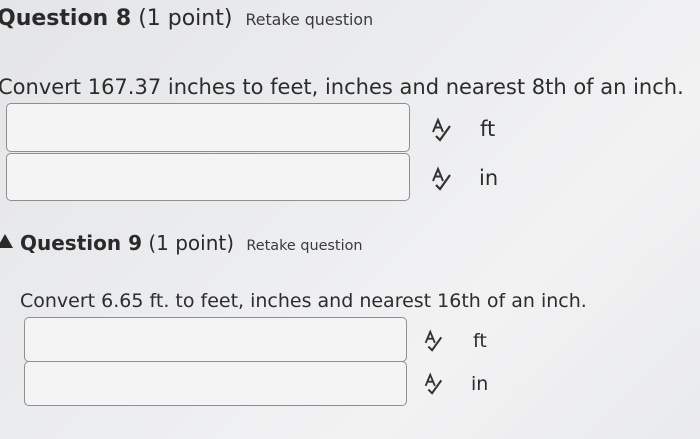 This screenshot has width=700, height=439. Describe the element at coordinates (208, 127) in the screenshot. I see `question-8-feet-input` at that location.